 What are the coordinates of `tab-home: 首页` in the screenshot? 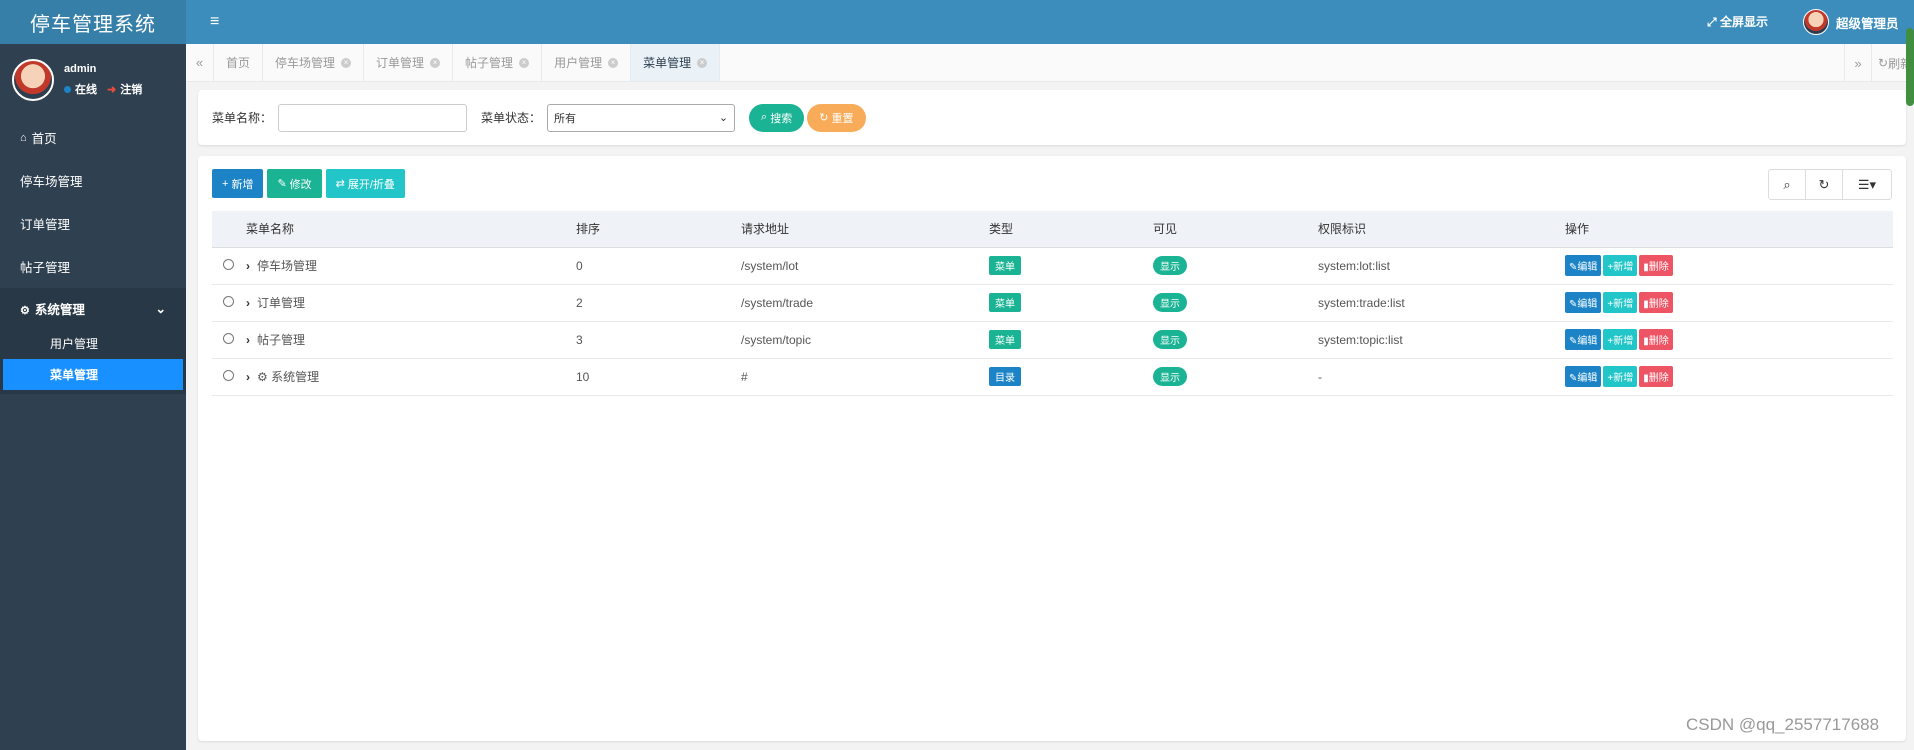 It's located at (239, 62).